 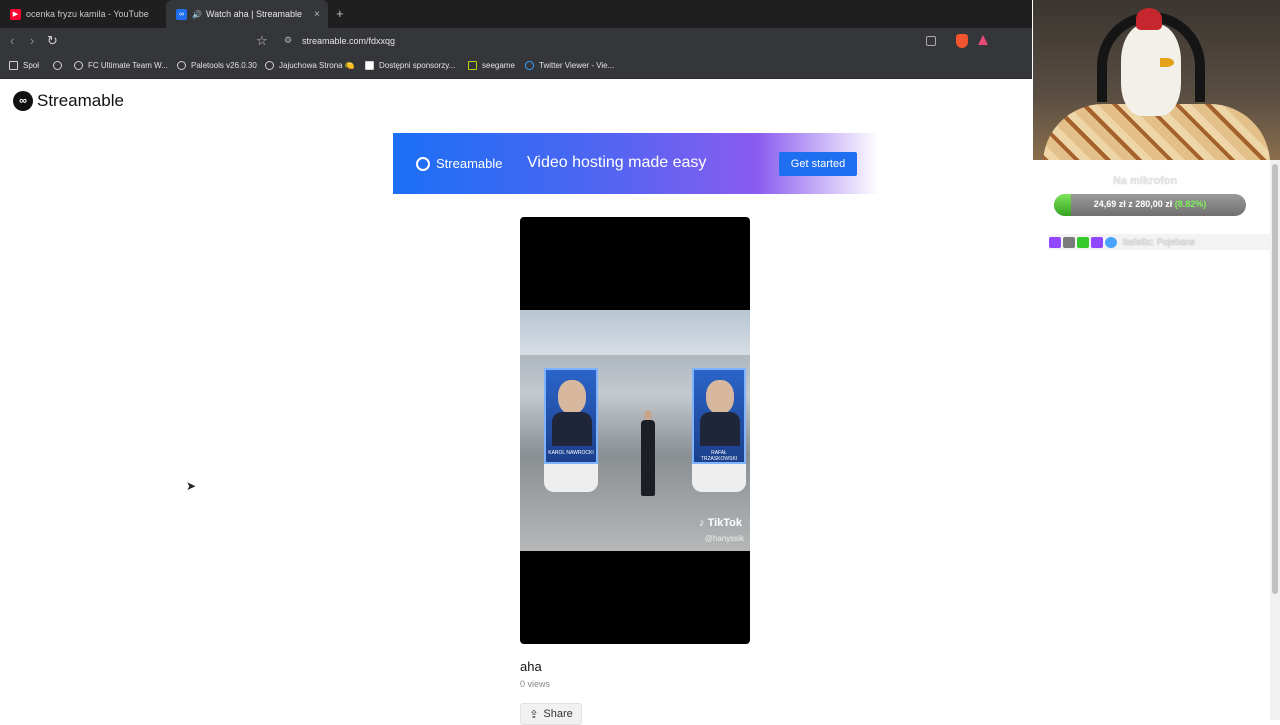 What do you see at coordinates (571, 453) in the screenshot?
I see `poster-label: KAROL NAWROCKI` at bounding box center [571, 453].